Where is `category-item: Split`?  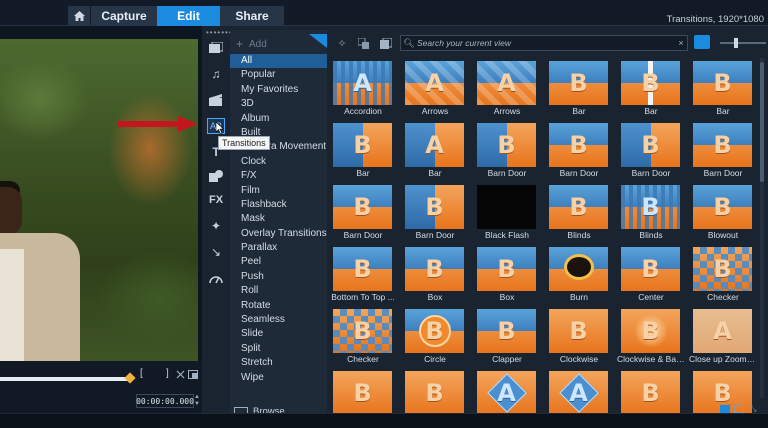 category-item: Split is located at coordinates (278, 349).